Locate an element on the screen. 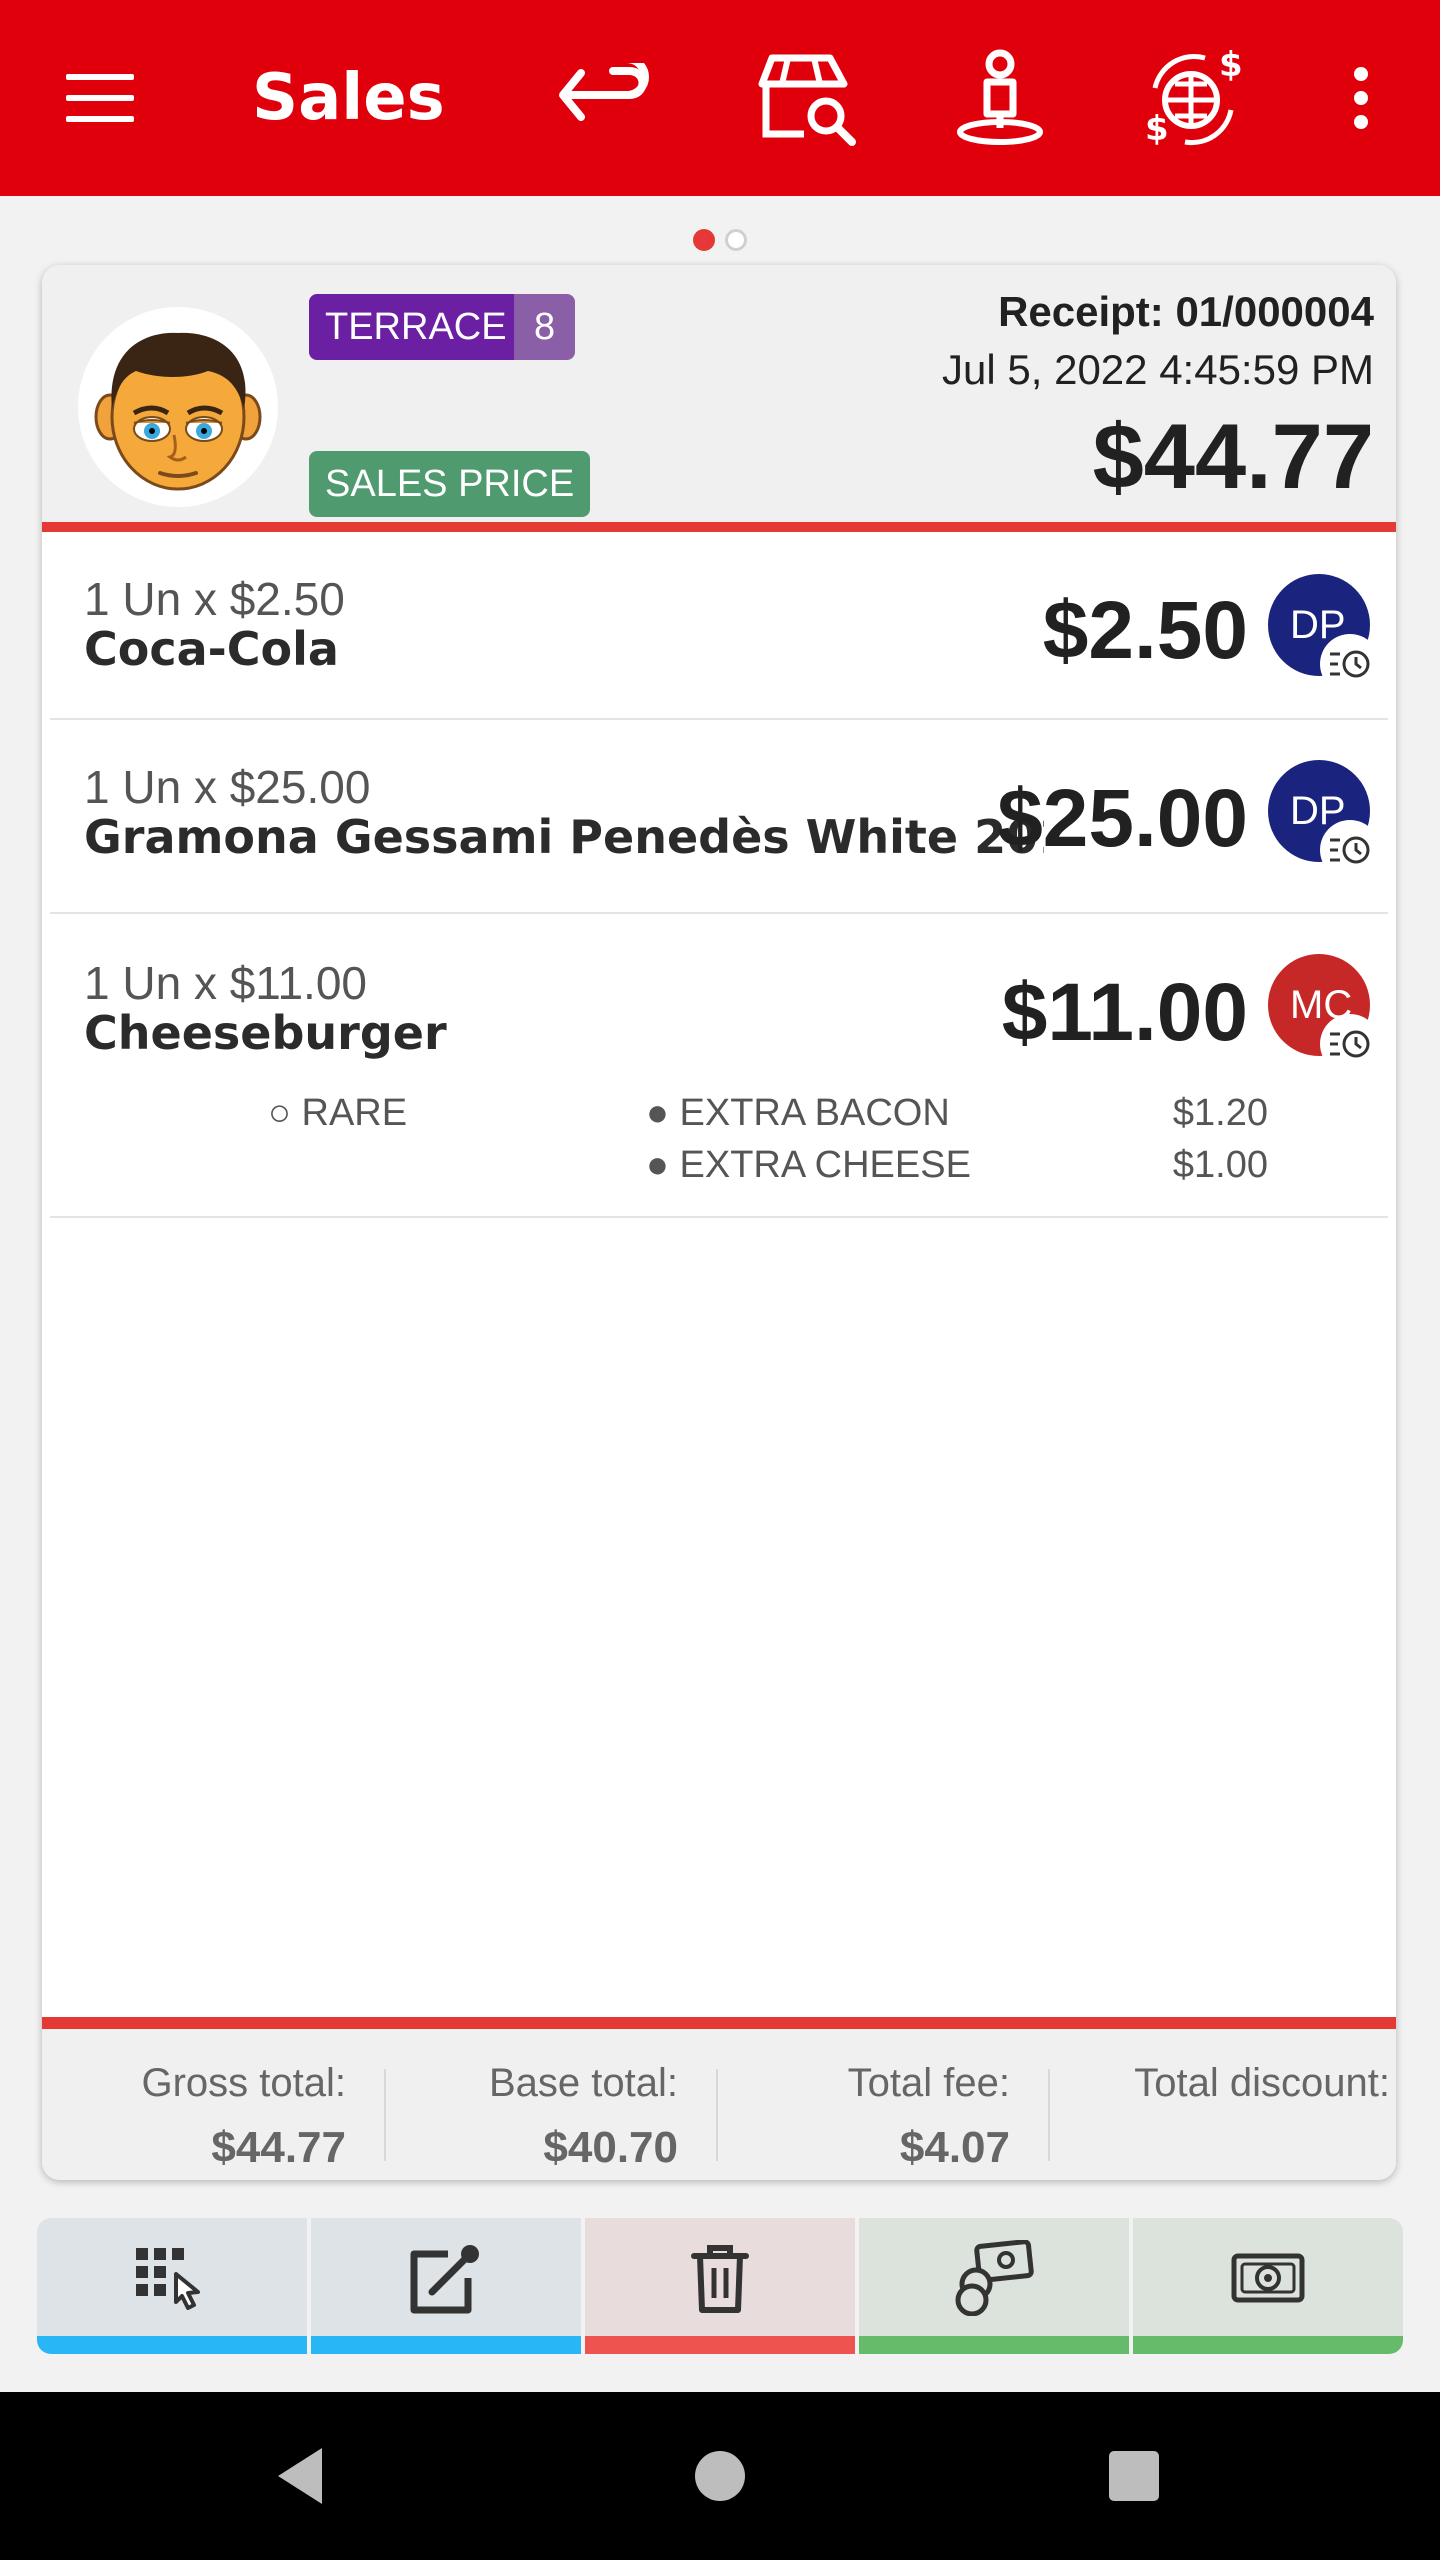  currency-exchange-button: $ $ is located at coordinates (1195, 98).